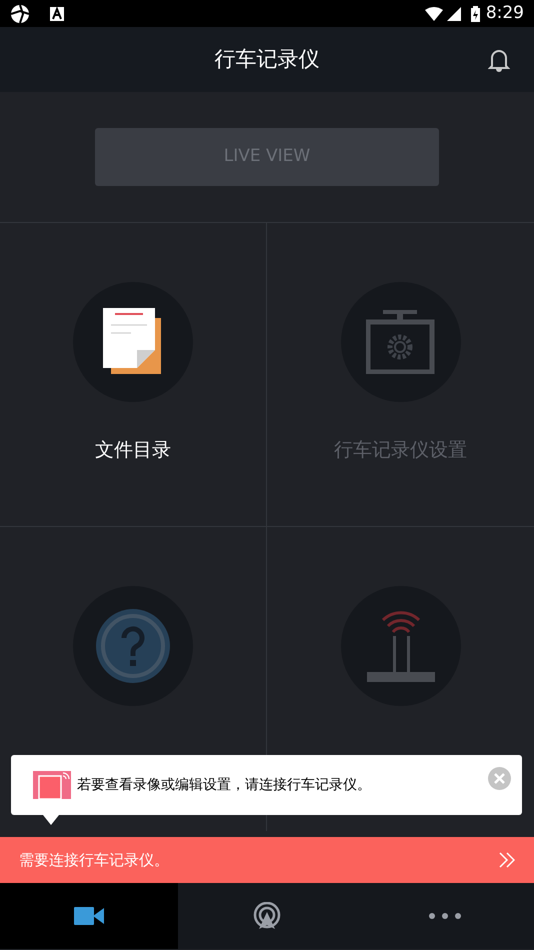  I want to click on document-icon, so click(133, 342).